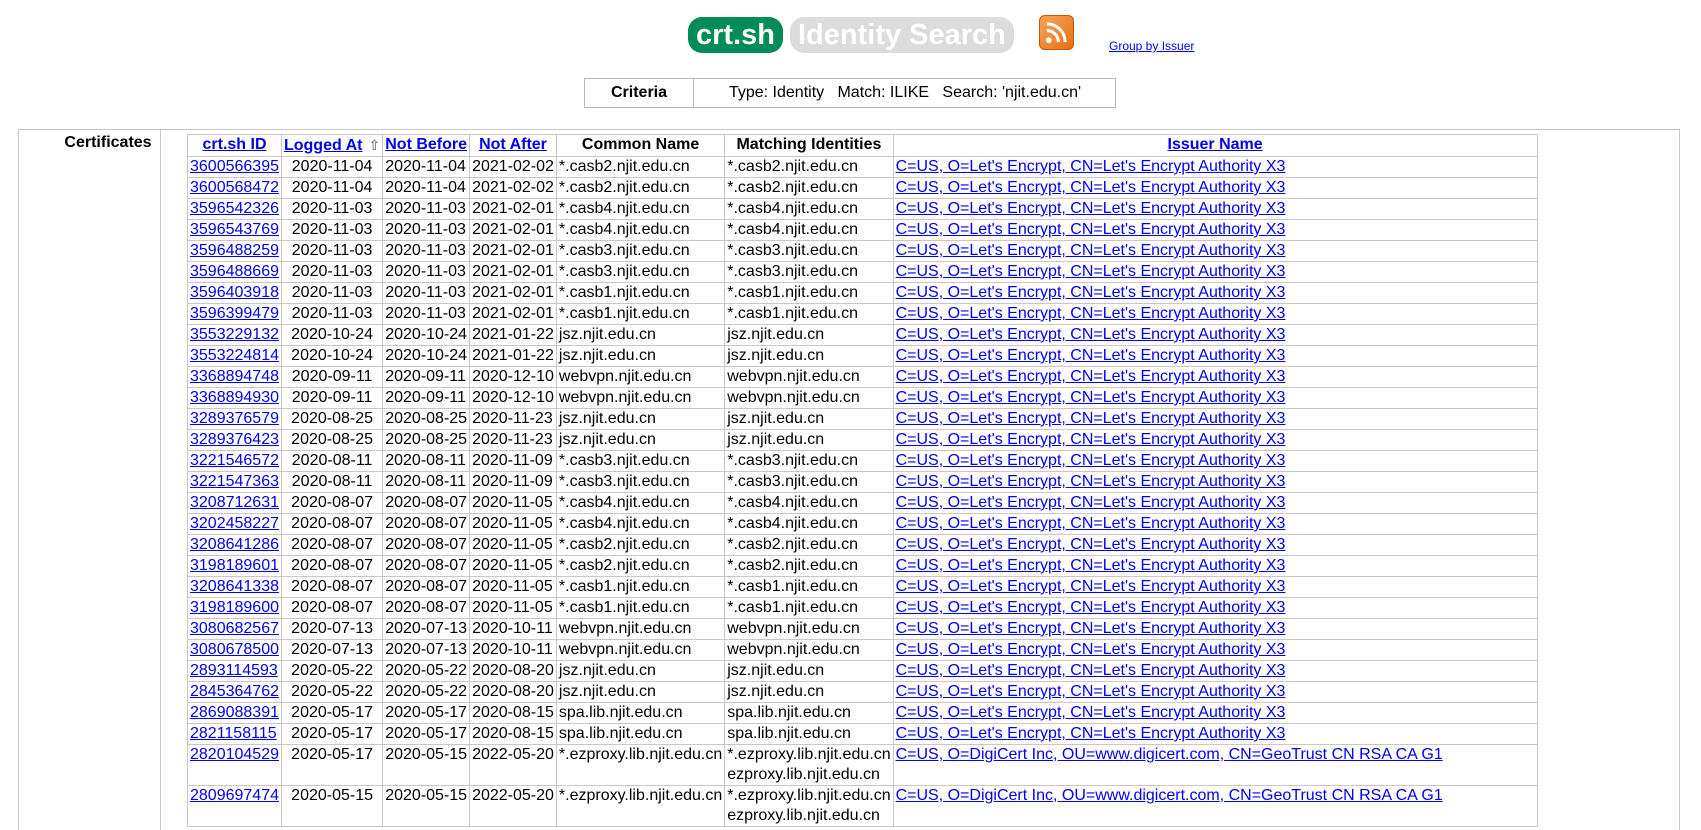 The width and height of the screenshot is (1701, 830). Describe the element at coordinates (234, 250) in the screenshot. I see `crtsh-id-link: 3596488259` at that location.